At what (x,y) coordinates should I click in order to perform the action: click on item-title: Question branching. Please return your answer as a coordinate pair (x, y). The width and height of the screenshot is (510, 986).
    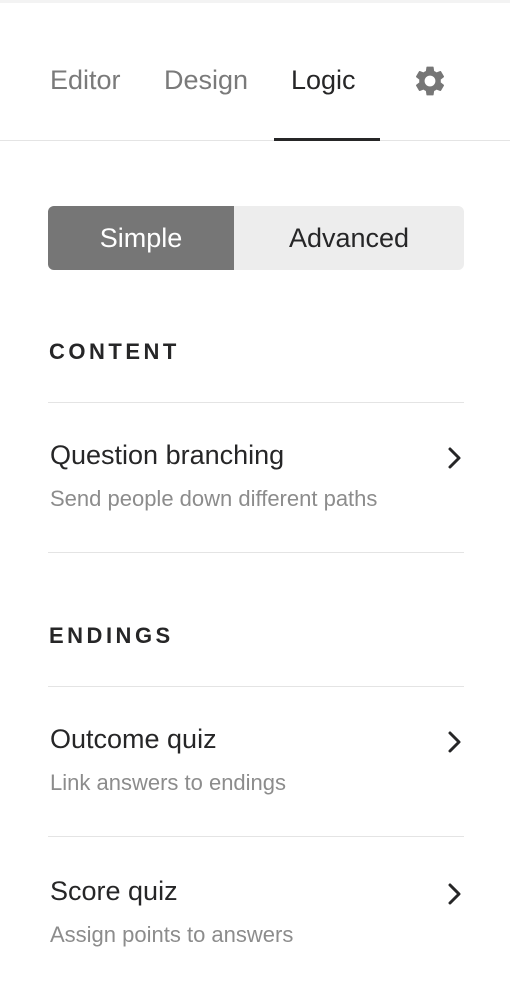
    Looking at the image, I should click on (167, 455).